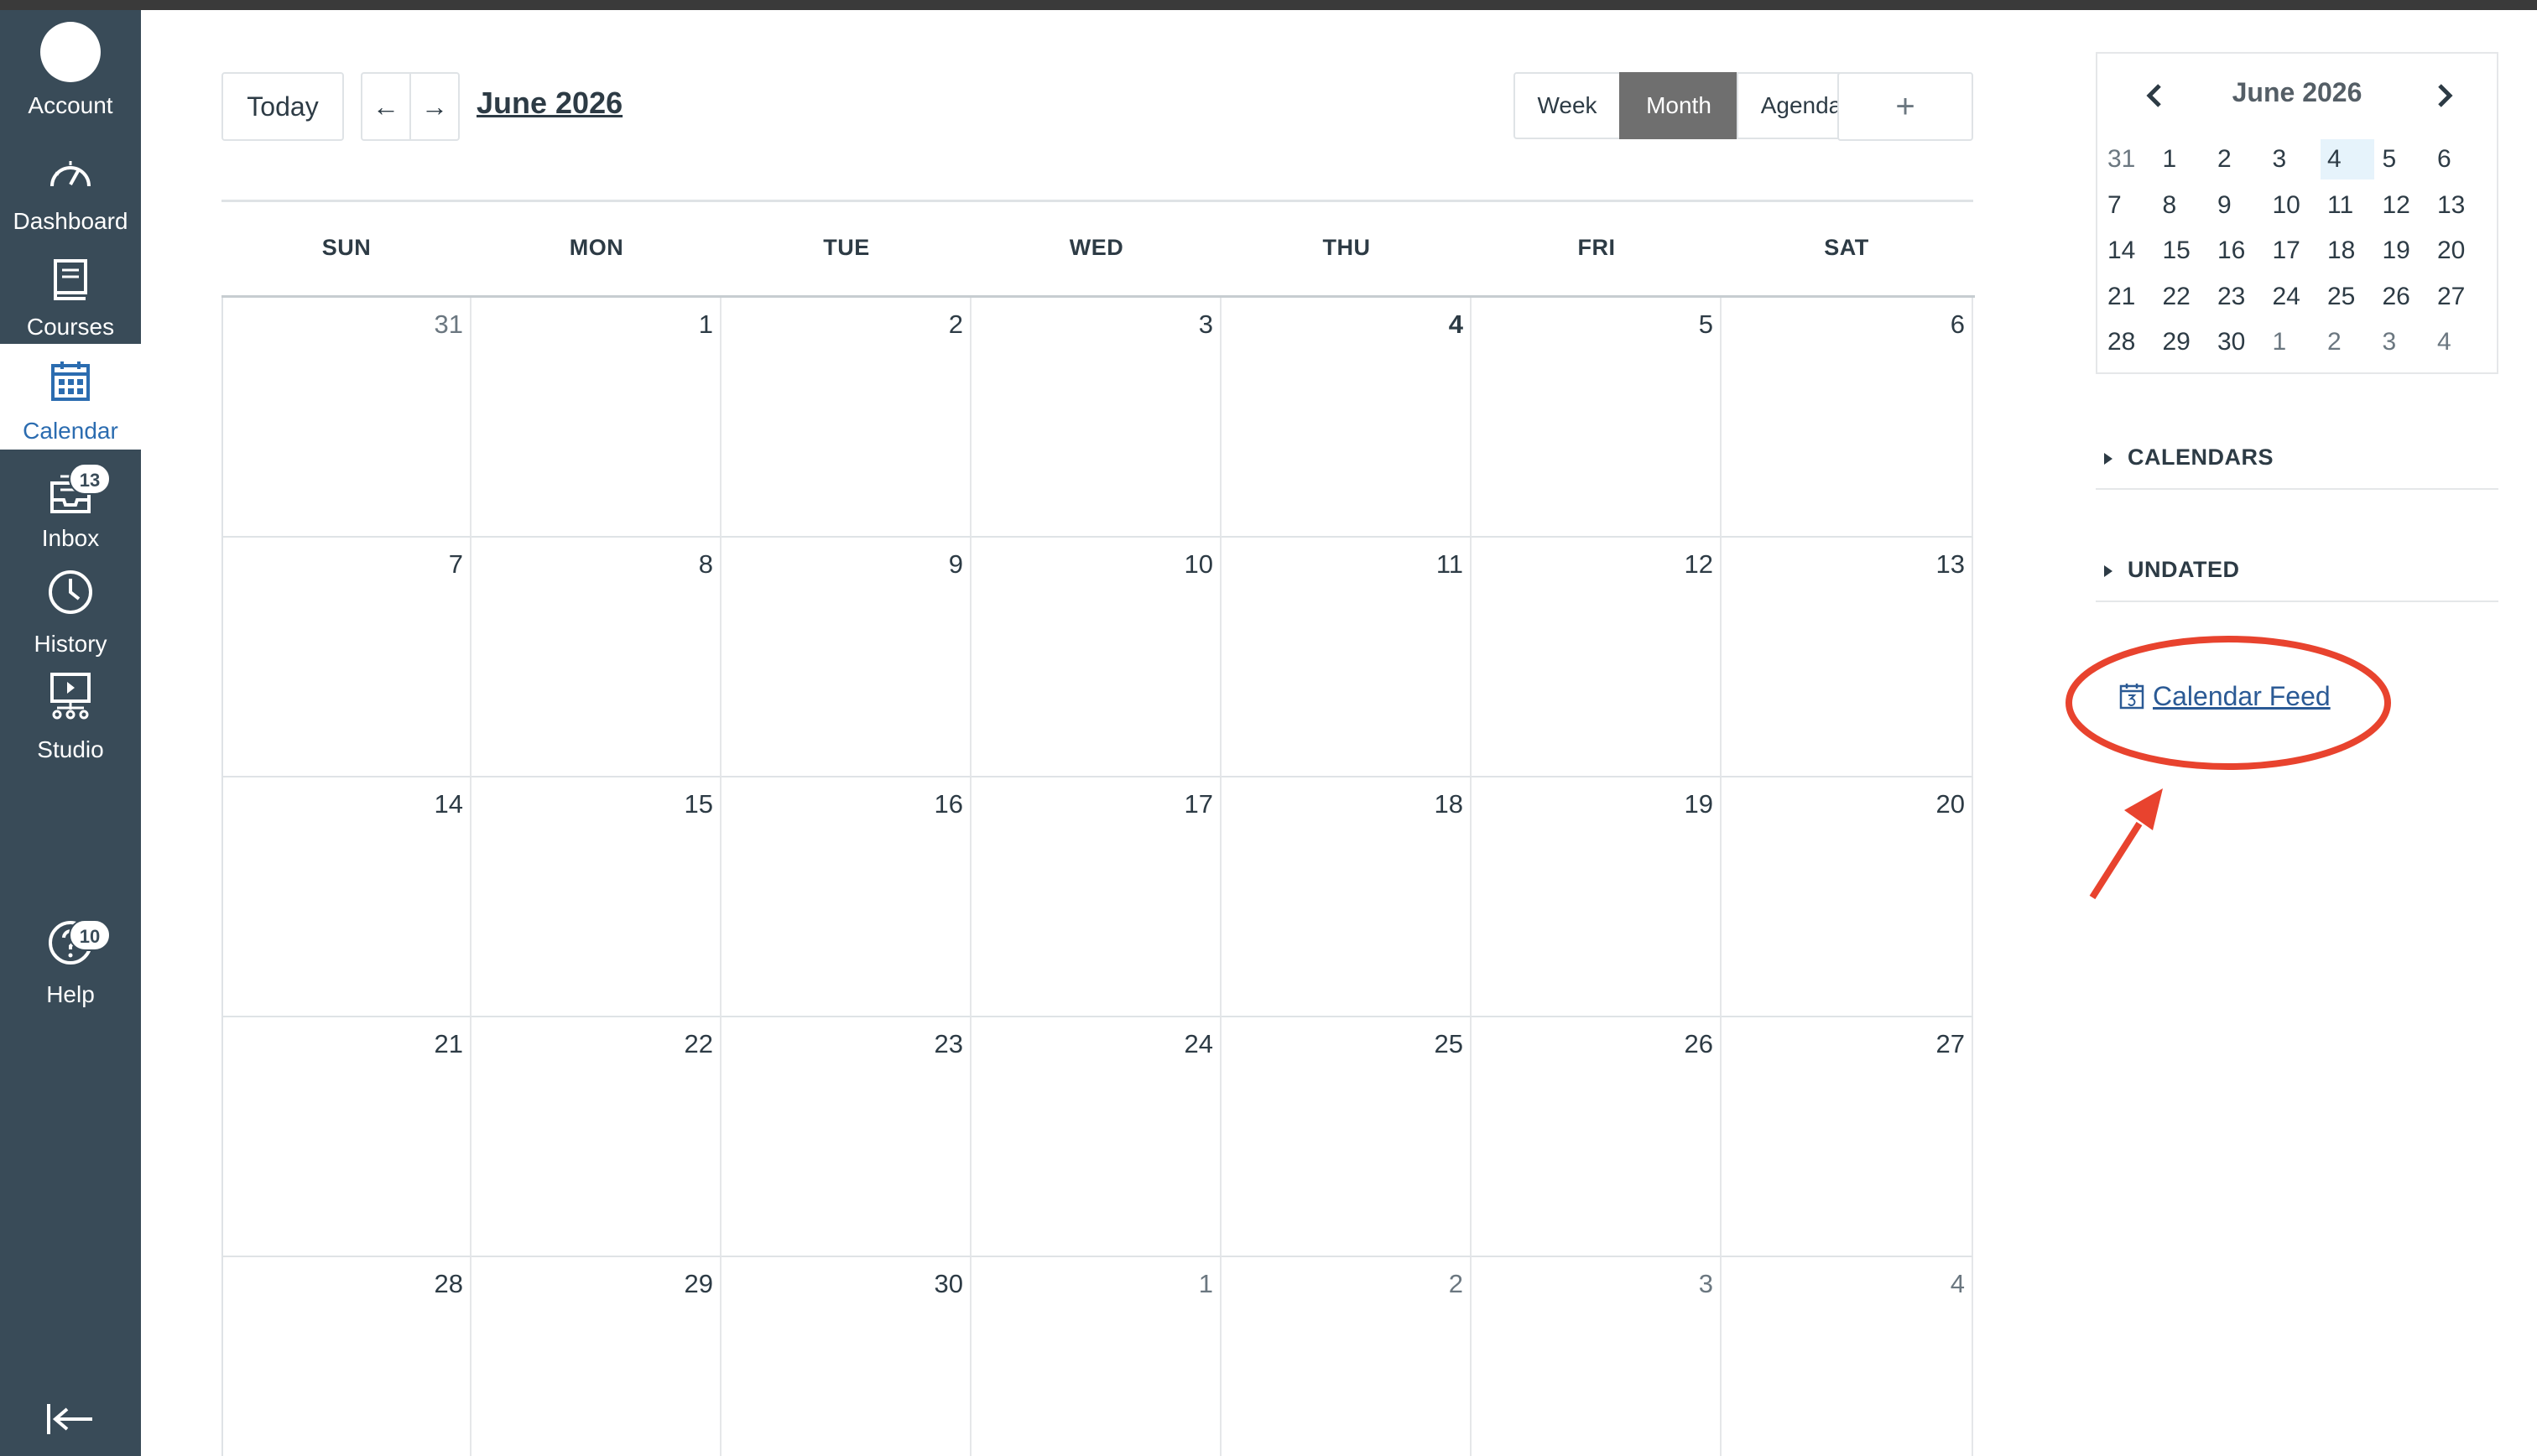 This screenshot has width=2537, height=1456. I want to click on mini-day: 22, so click(2183, 297).